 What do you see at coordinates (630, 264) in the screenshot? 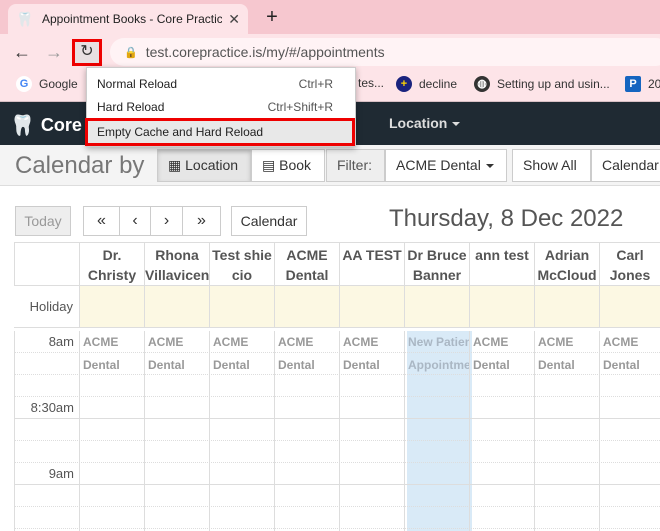
I see `column-header: Carl Jones` at bounding box center [630, 264].